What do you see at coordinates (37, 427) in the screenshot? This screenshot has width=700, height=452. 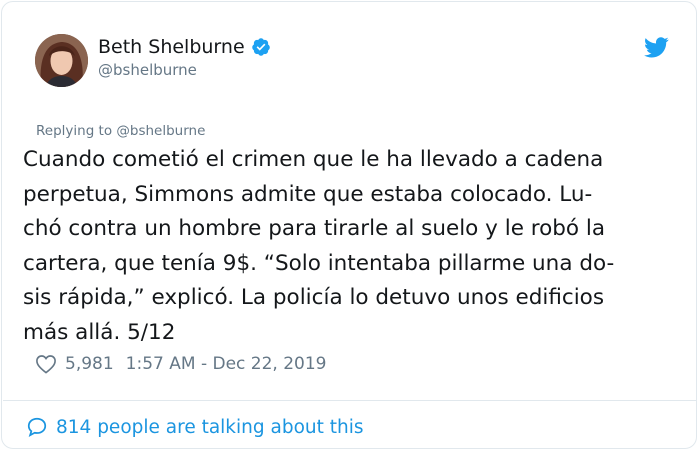 I see `speech-bubble-icon` at bounding box center [37, 427].